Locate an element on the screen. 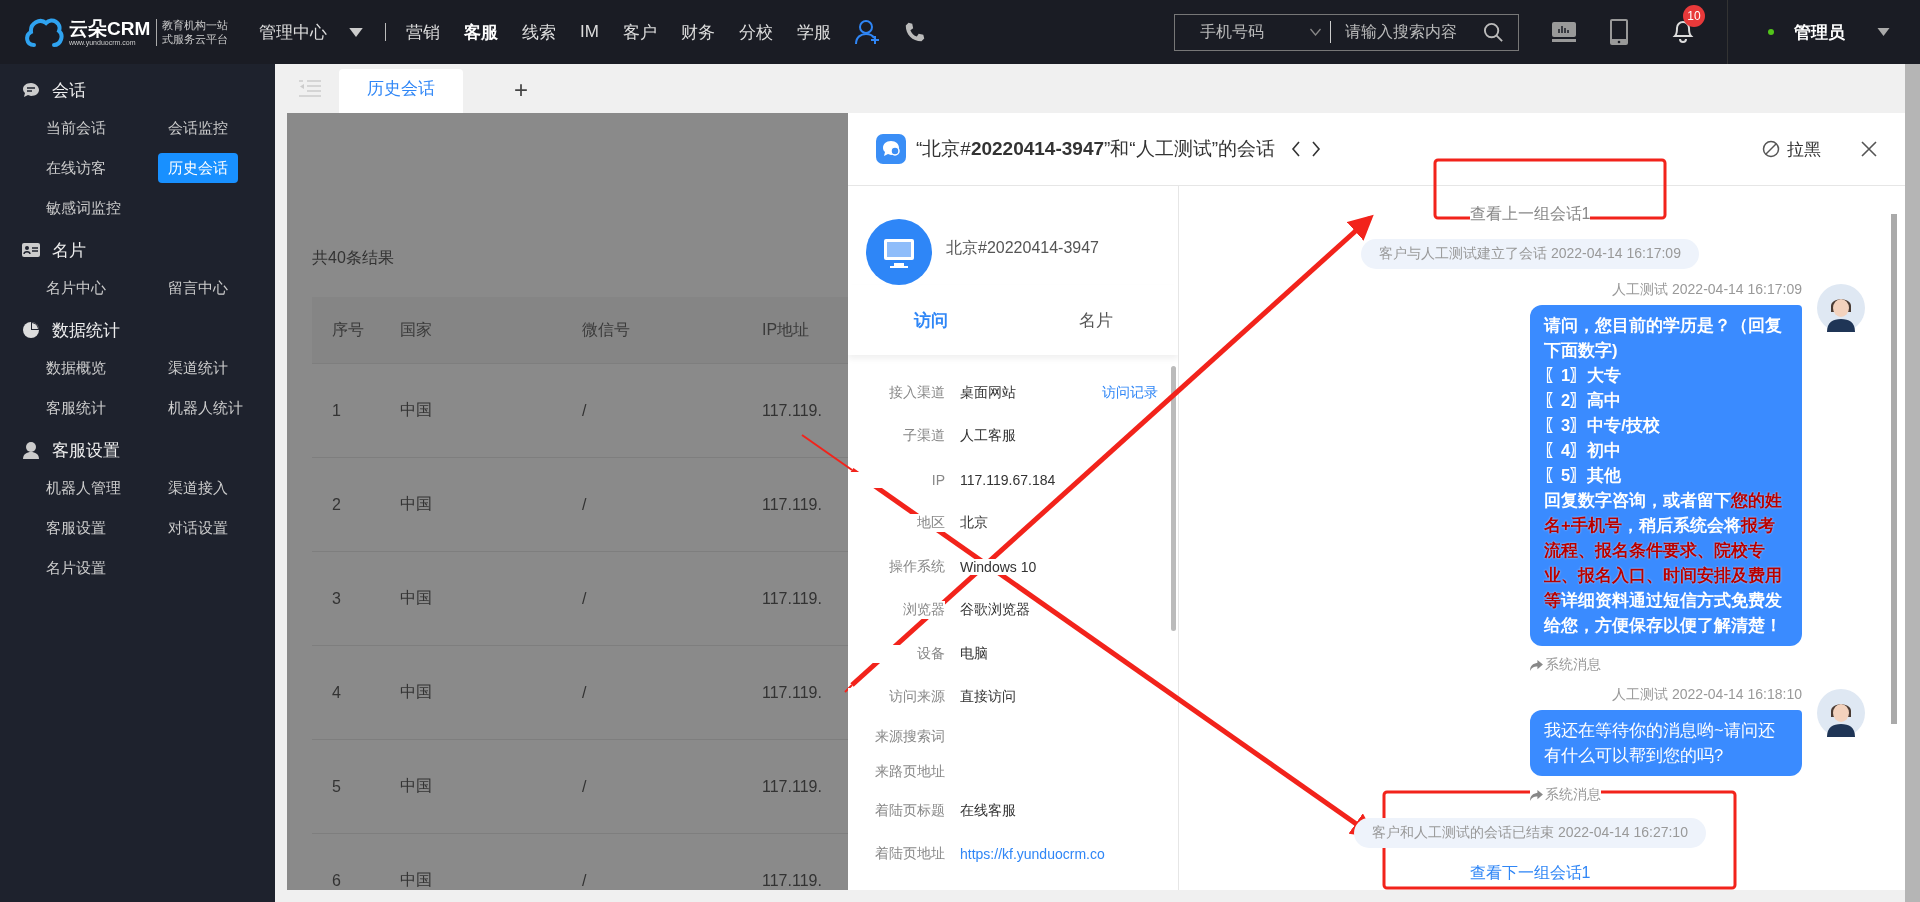 The image size is (1920, 902). sidebar-item: 会话监控 is located at coordinates (198, 128).